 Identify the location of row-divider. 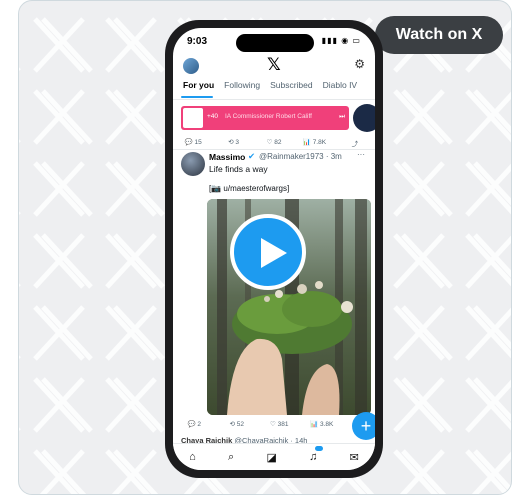
(274, 149).